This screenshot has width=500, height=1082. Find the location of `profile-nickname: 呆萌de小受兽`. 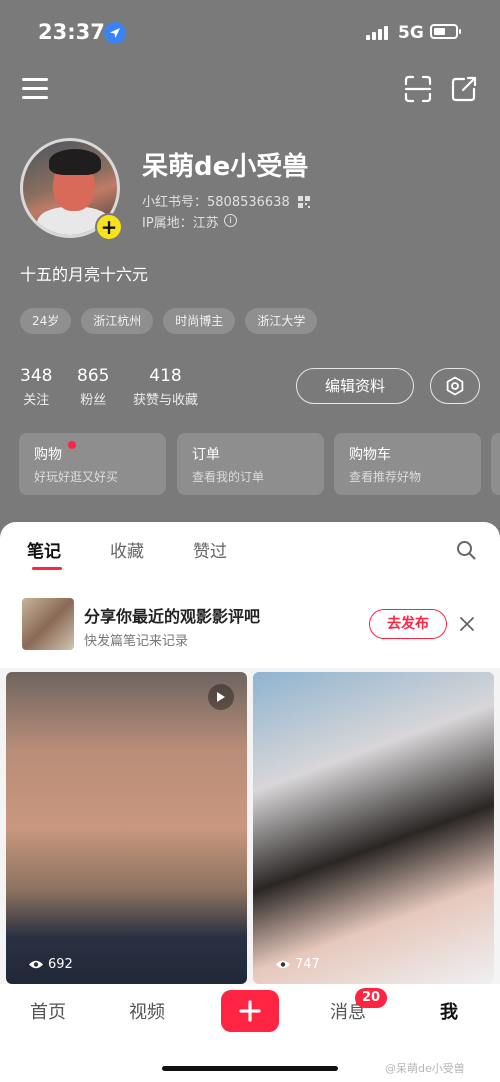

profile-nickname: 呆萌de小受兽 is located at coordinates (225, 167).